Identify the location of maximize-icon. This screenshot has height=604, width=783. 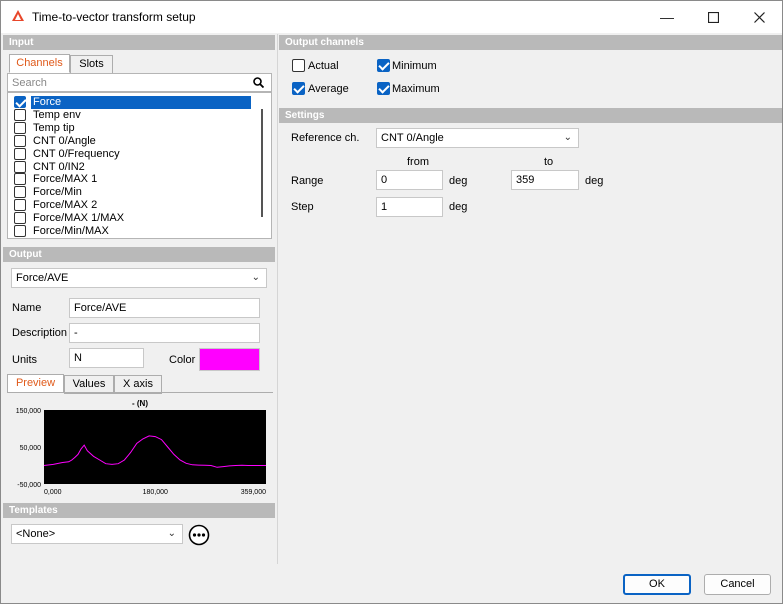
(713, 17).